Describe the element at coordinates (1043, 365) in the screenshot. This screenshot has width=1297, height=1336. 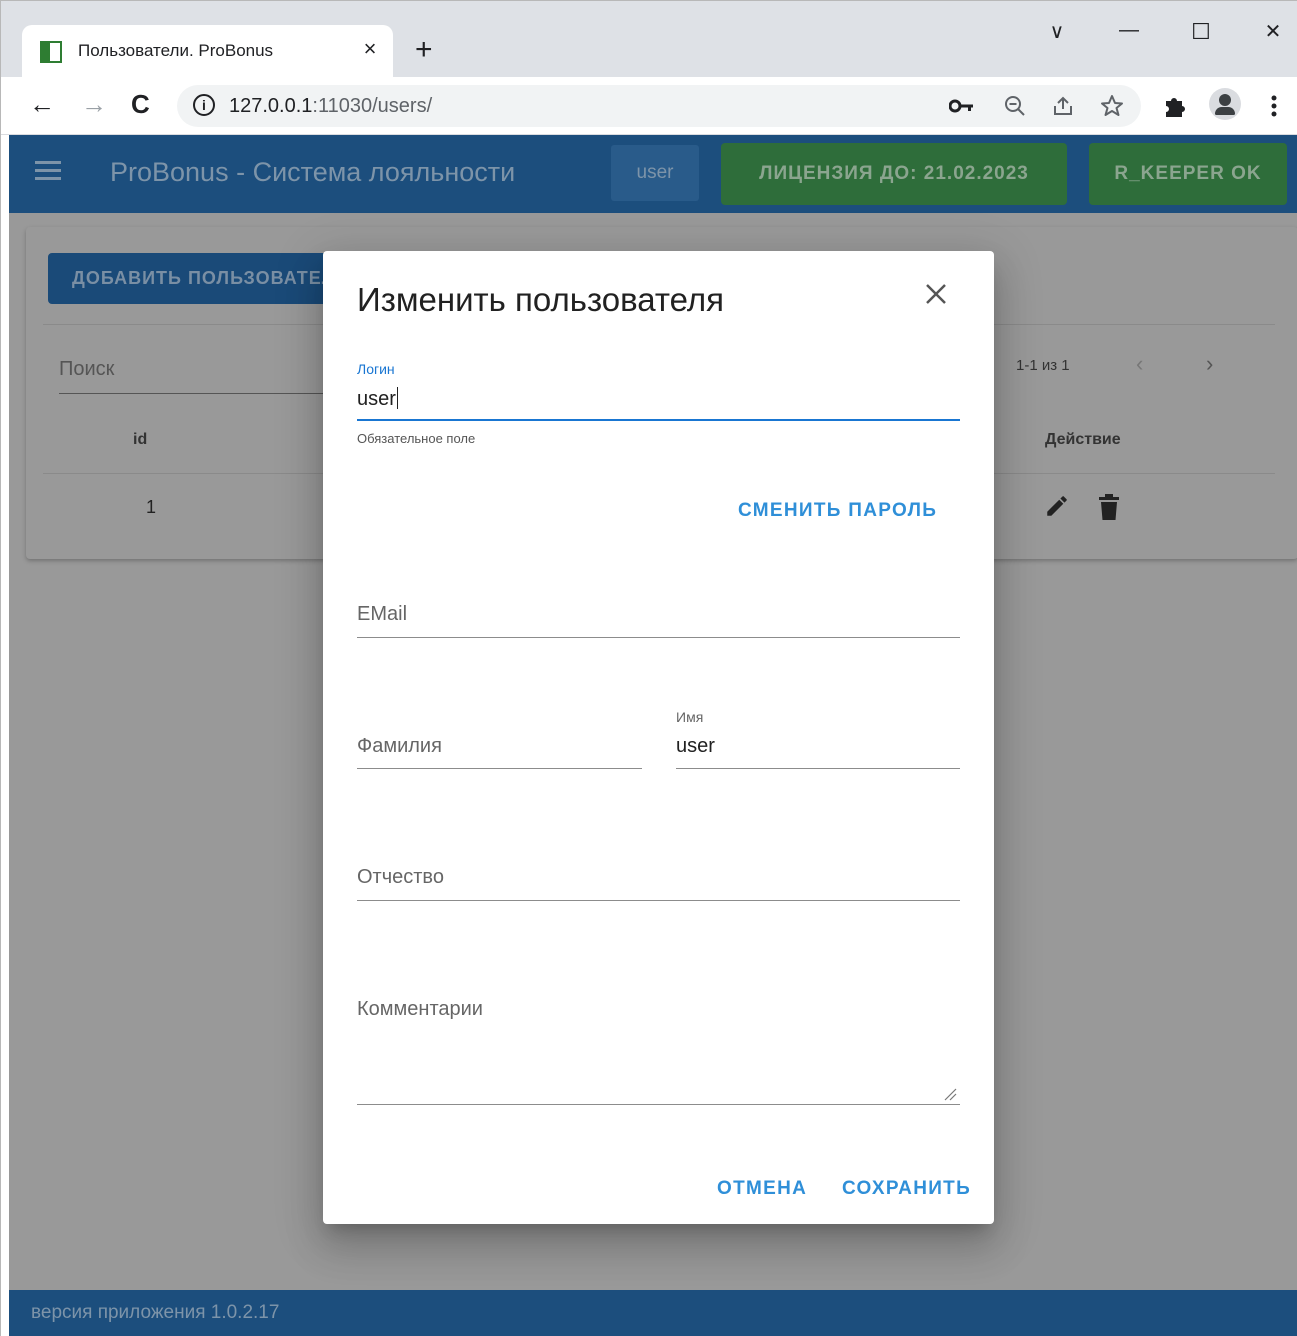
I see `pagination-info: 1-1 из 1` at that location.